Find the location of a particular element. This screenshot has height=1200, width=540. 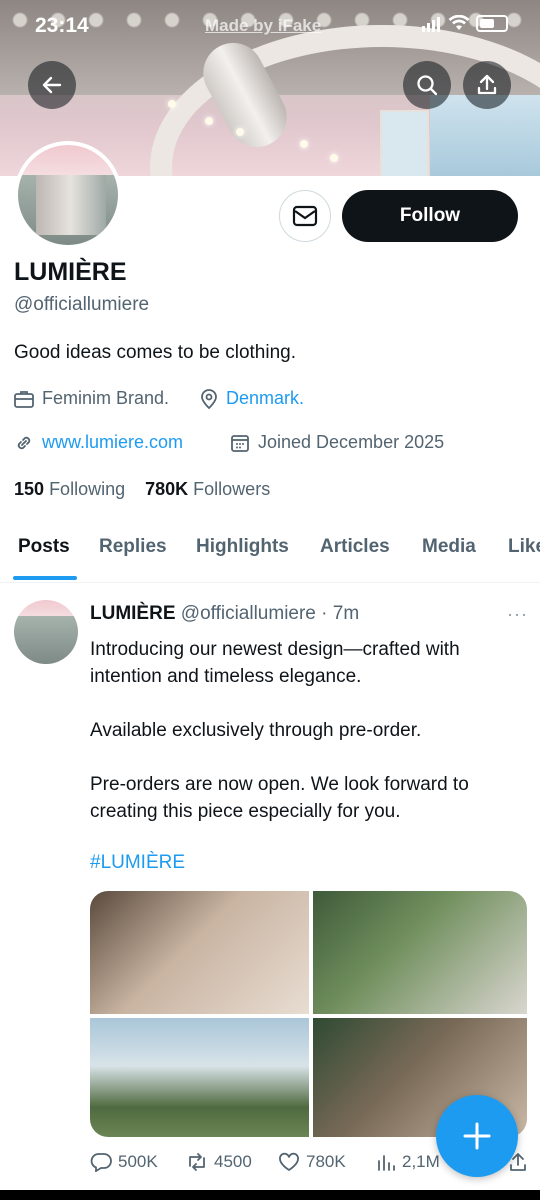

following-label: Following is located at coordinates (87, 489).